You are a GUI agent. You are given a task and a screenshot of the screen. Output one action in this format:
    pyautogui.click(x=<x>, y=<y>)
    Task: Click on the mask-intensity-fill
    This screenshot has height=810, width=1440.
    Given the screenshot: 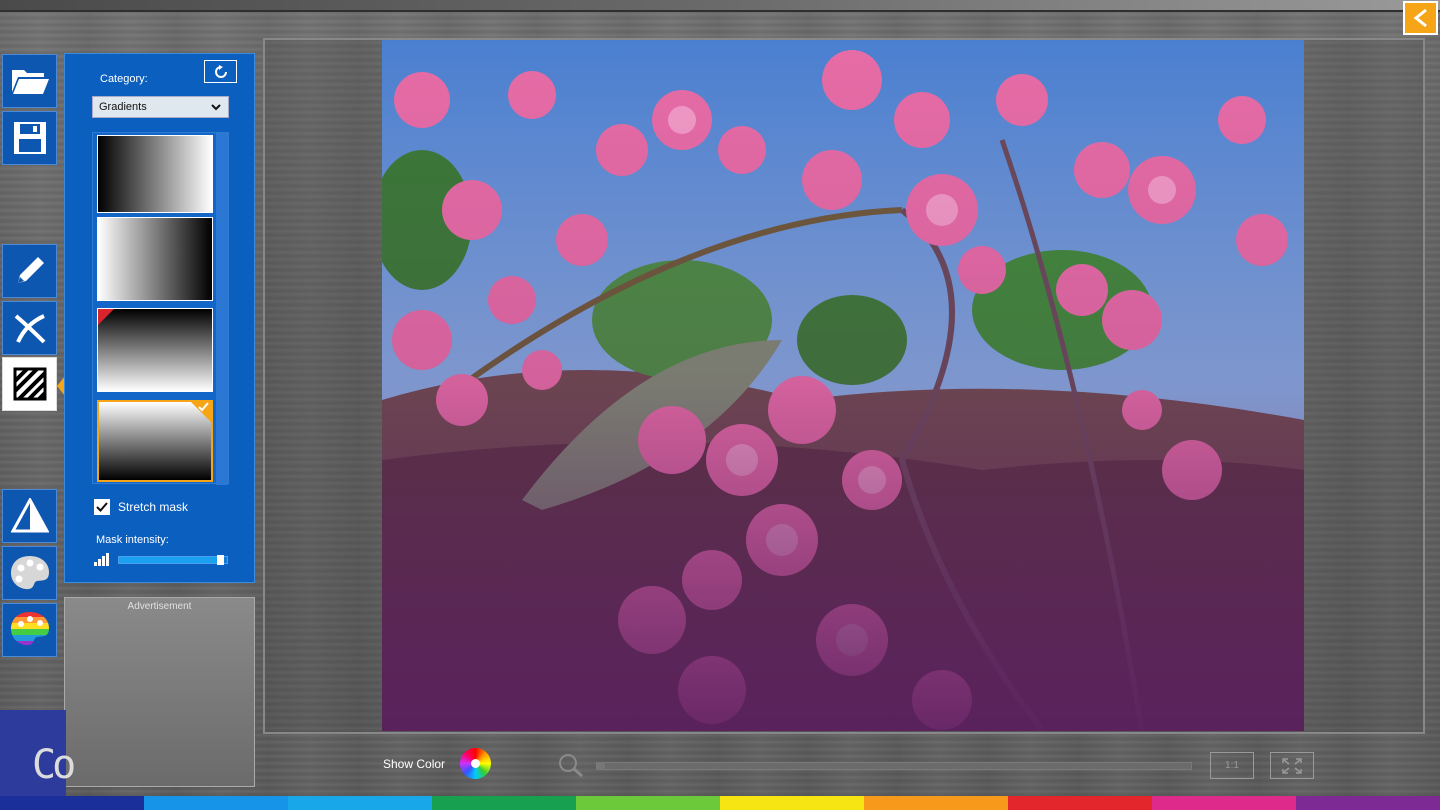 What is the action you would take?
    pyautogui.click(x=171, y=560)
    